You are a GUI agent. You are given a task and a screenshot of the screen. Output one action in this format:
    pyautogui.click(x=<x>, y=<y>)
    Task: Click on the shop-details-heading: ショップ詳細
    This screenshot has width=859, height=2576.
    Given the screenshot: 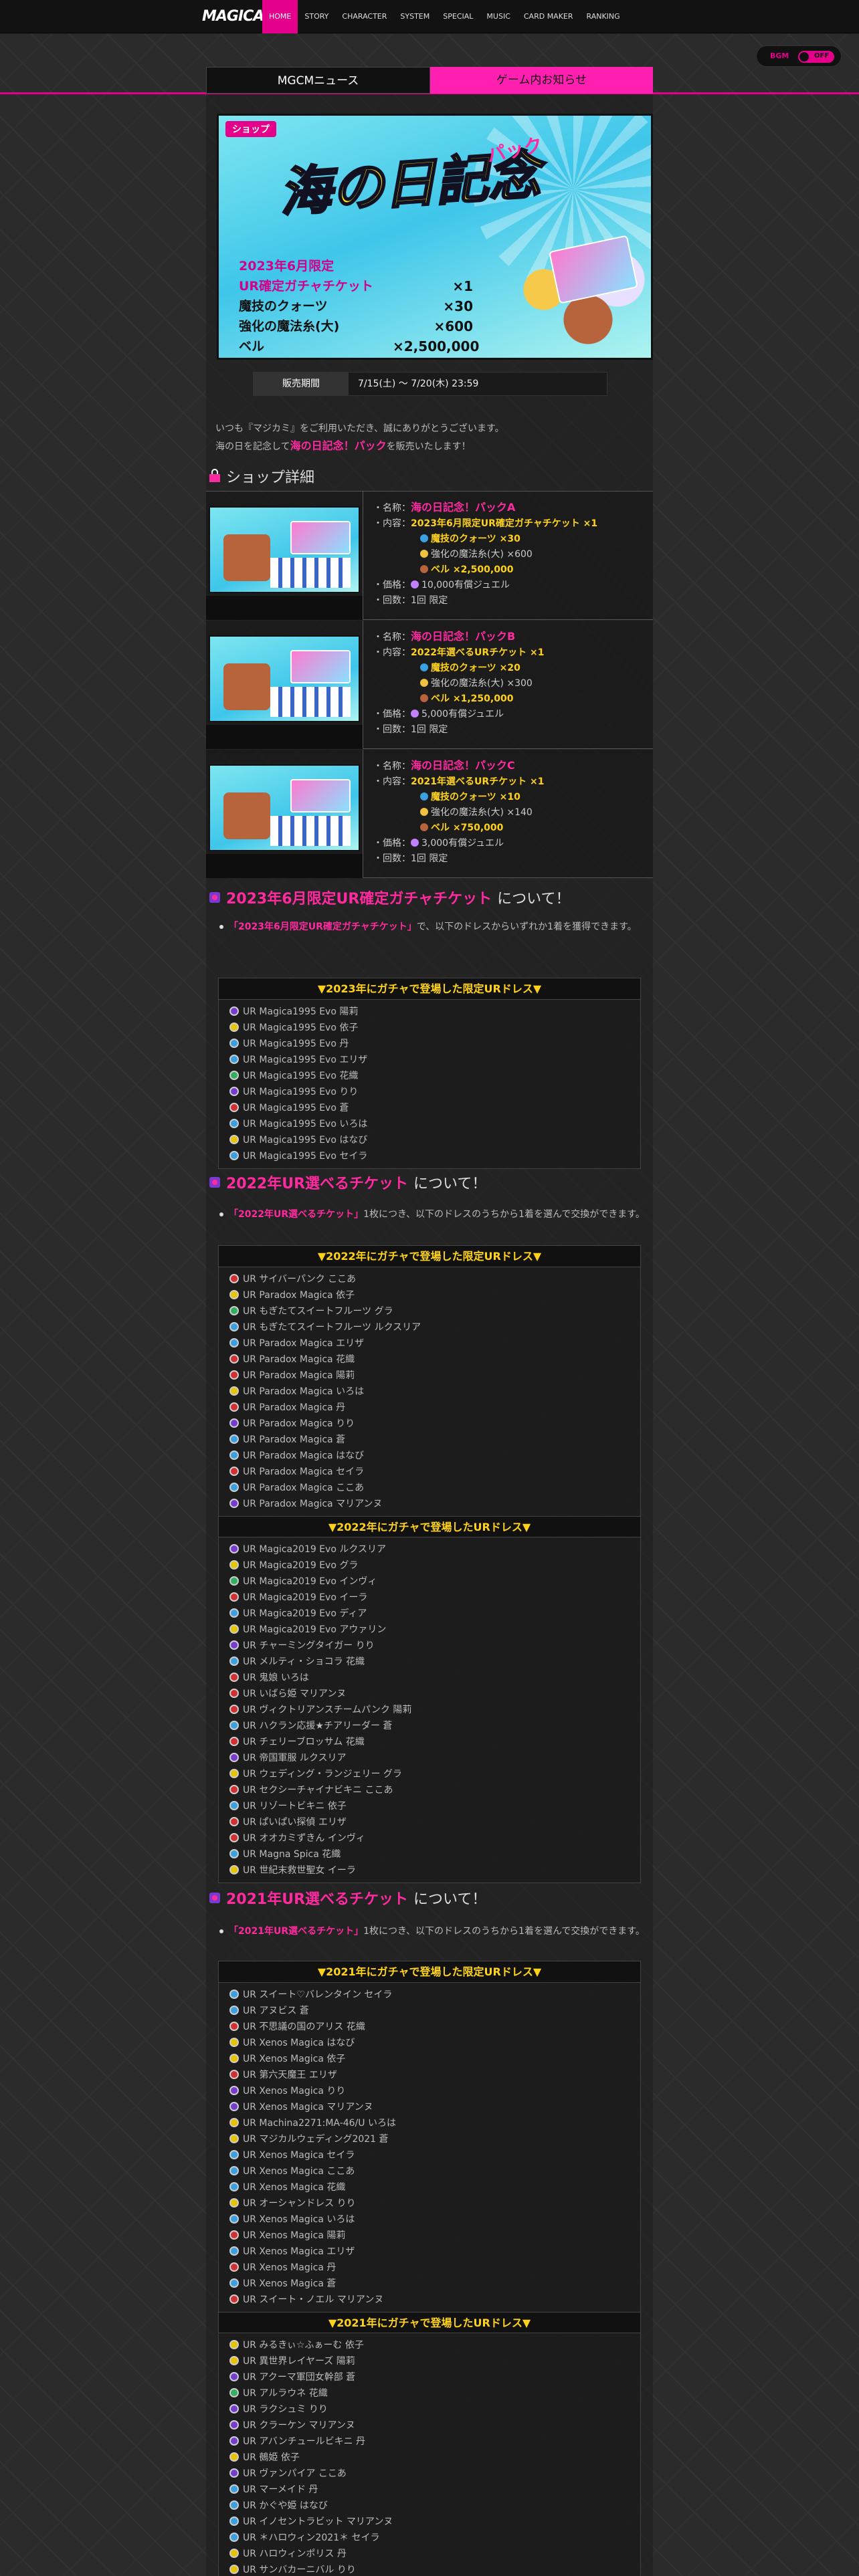 What is the action you would take?
    pyautogui.click(x=260, y=476)
    